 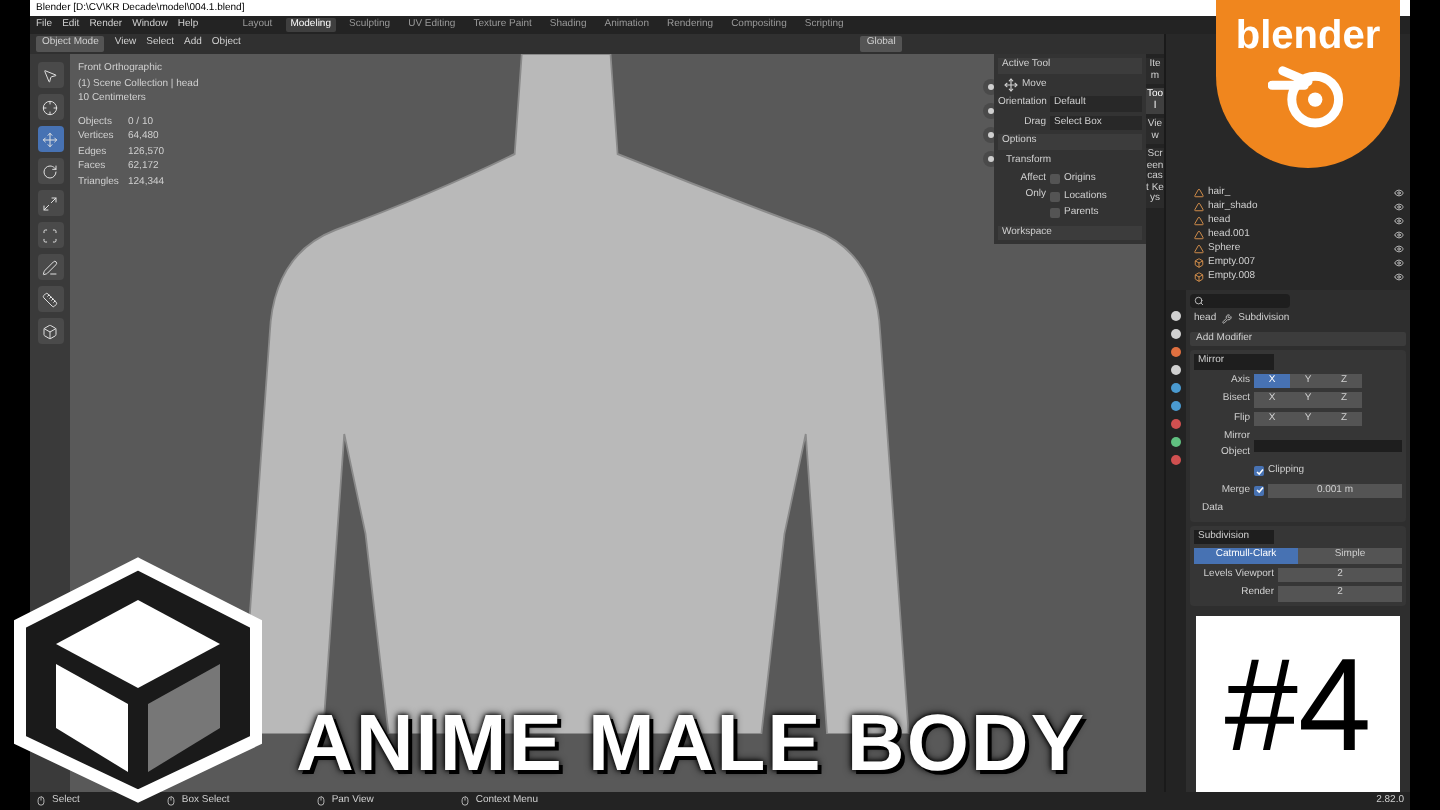 What do you see at coordinates (1328, 445) in the screenshot?
I see `object-field` at bounding box center [1328, 445].